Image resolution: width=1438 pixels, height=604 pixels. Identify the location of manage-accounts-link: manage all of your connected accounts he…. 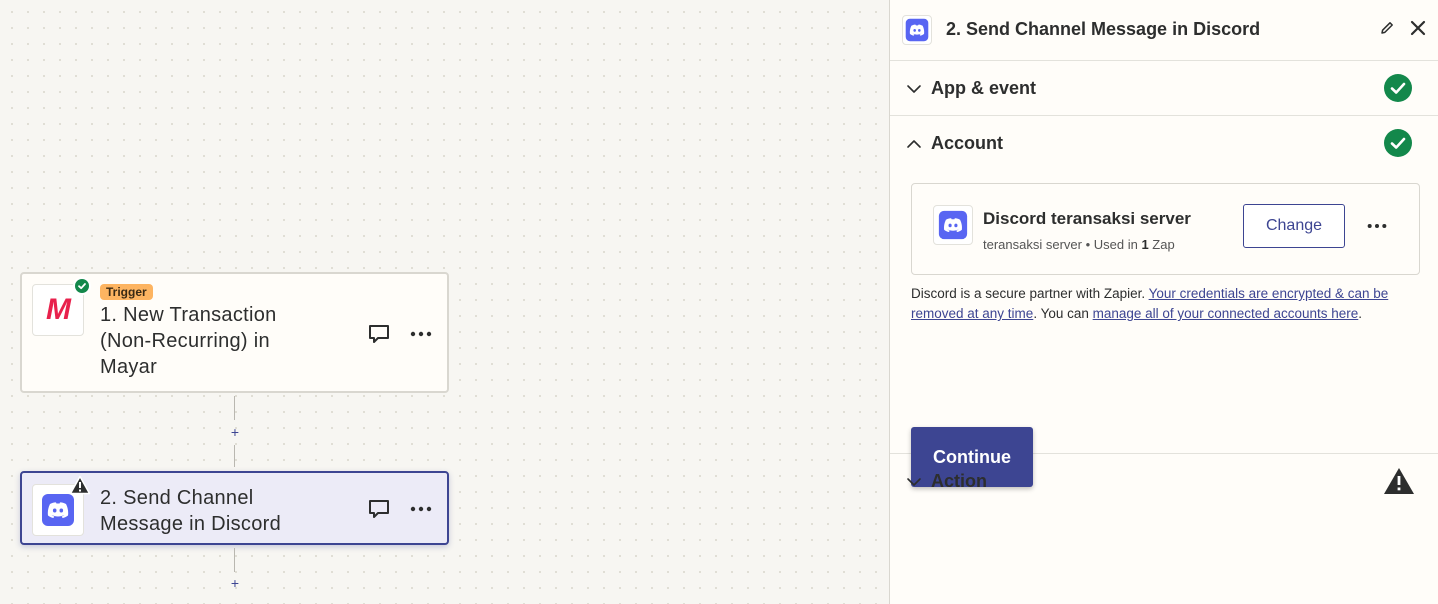
(1226, 313).